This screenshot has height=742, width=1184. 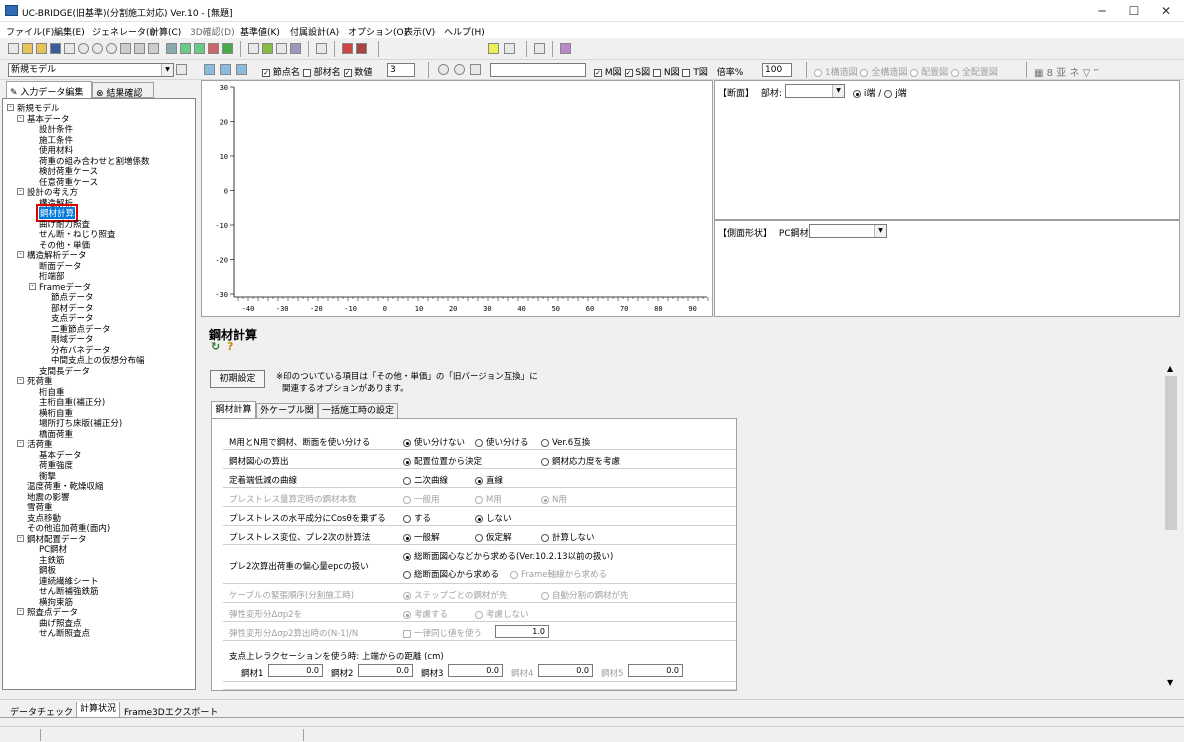 I want to click on print-preview-icon, so click(x=139, y=48).